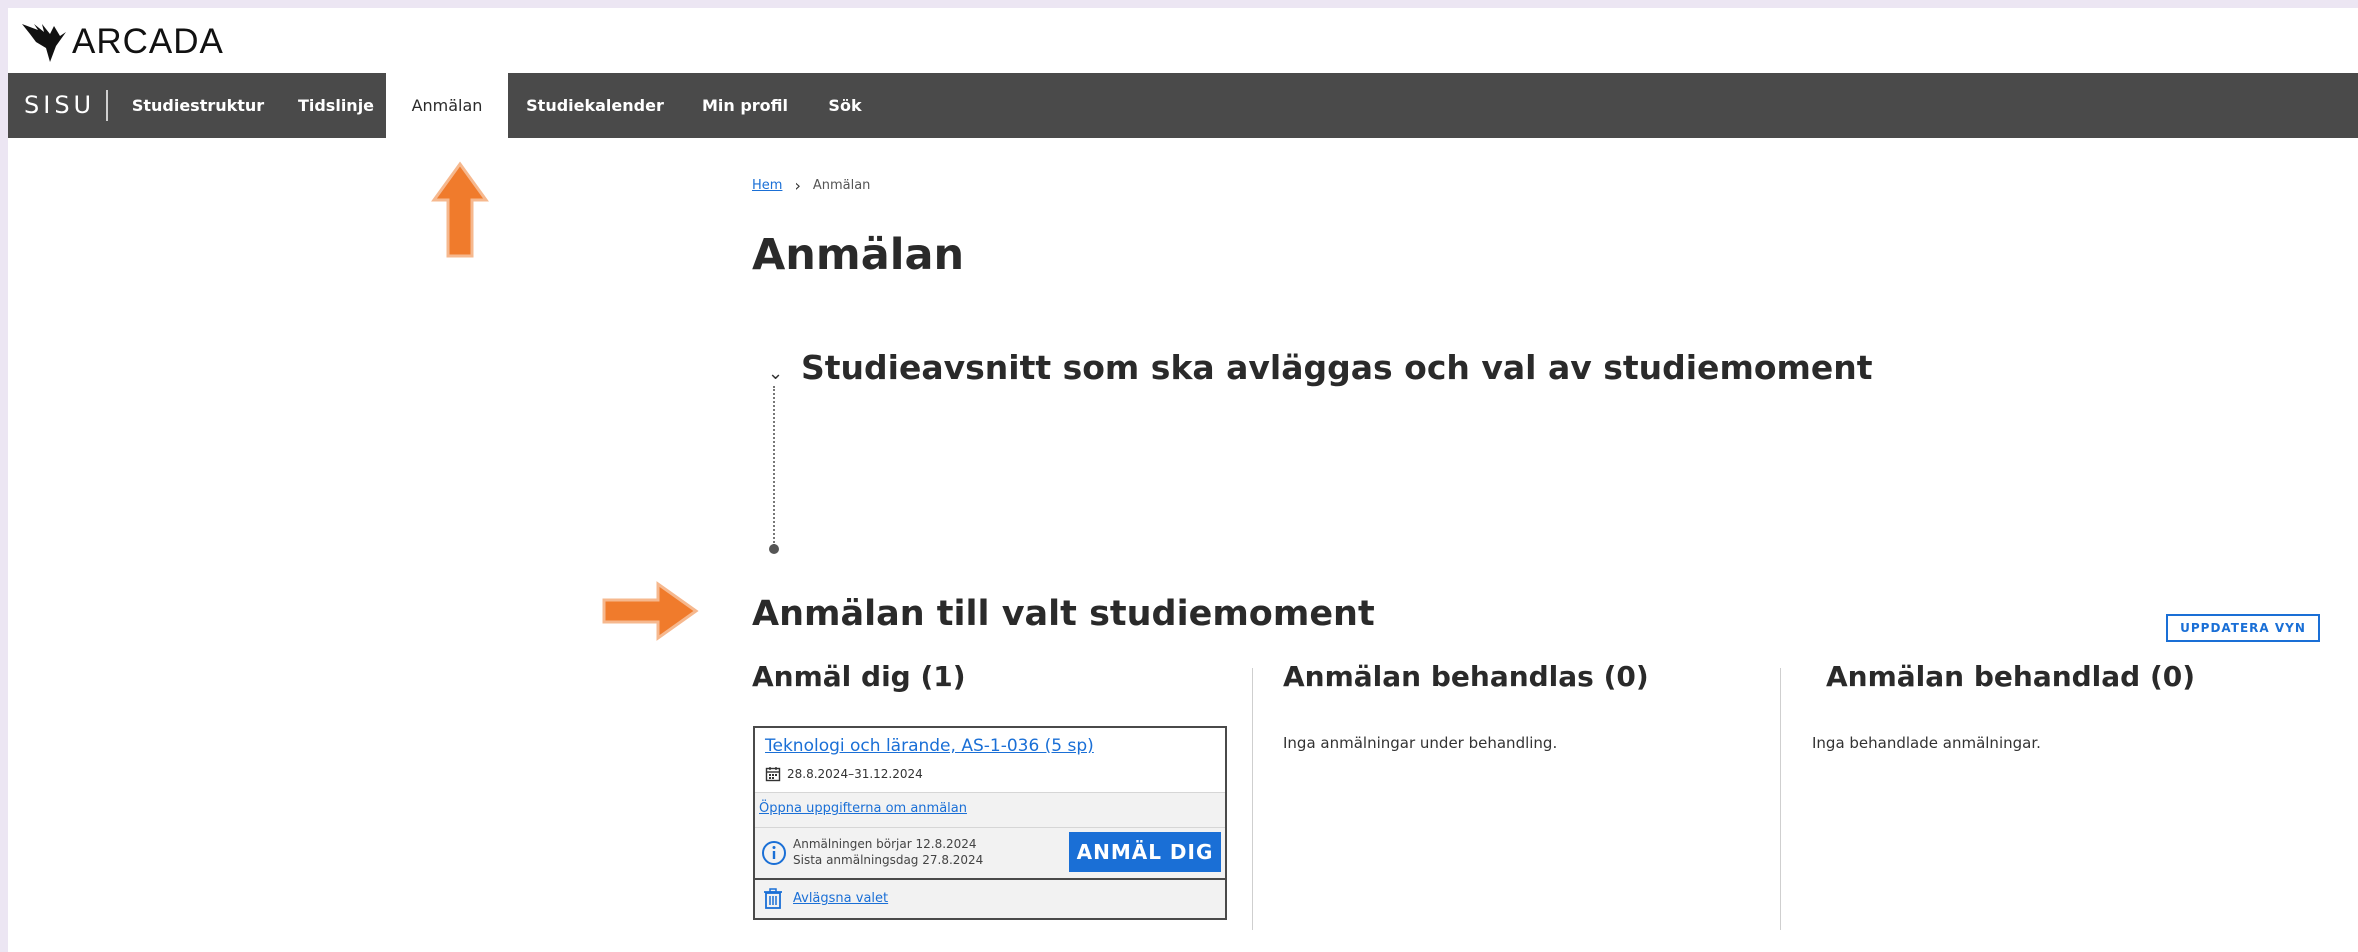 The width and height of the screenshot is (2358, 952). What do you see at coordinates (775, 373) in the screenshot?
I see `chevron-down-icon: ⌄` at bounding box center [775, 373].